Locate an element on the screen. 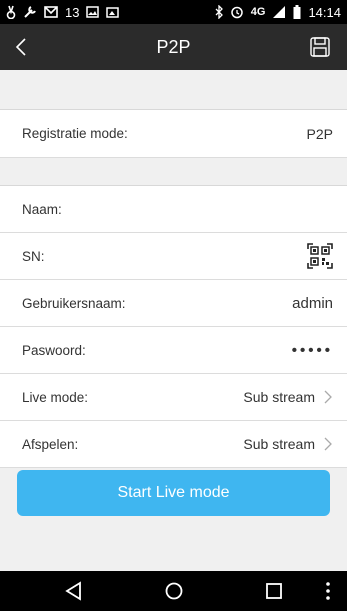 The image size is (347, 611). name-row: Naam: is located at coordinates (173, 209).